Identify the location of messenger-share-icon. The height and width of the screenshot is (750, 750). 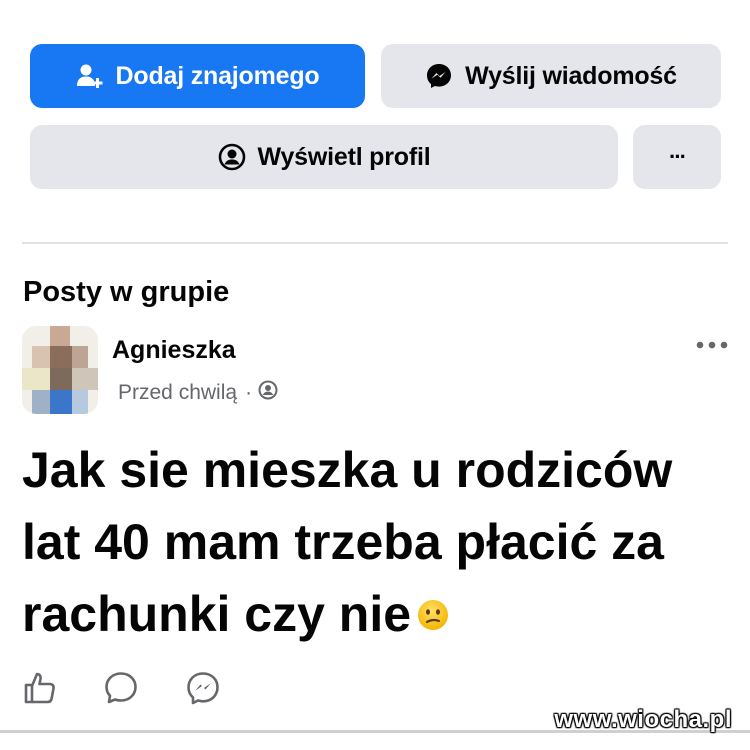
(203, 690).